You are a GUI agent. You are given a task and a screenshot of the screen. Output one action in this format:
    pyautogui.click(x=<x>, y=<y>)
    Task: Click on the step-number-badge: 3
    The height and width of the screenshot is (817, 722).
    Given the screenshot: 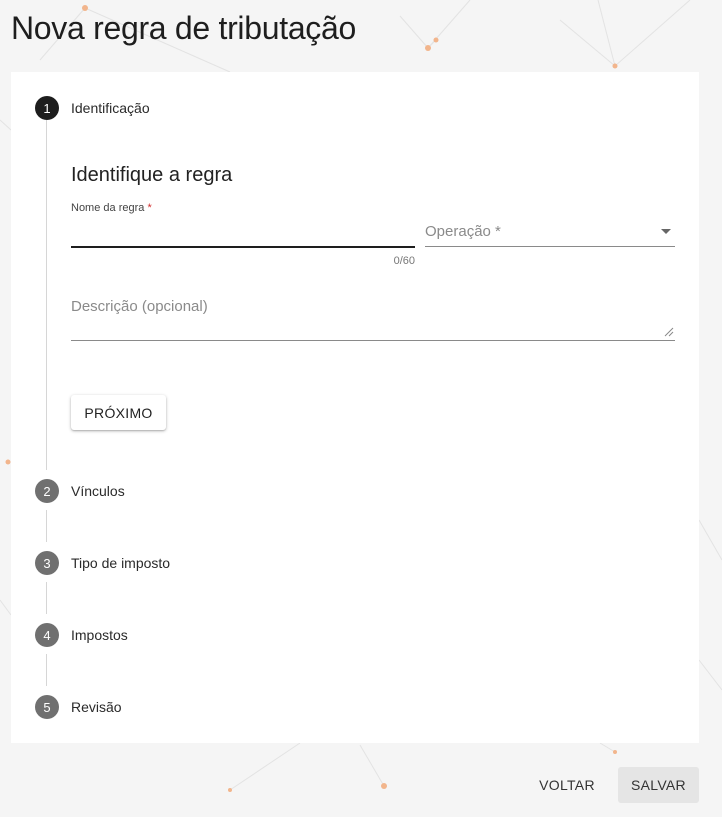 What is the action you would take?
    pyautogui.click(x=47, y=563)
    